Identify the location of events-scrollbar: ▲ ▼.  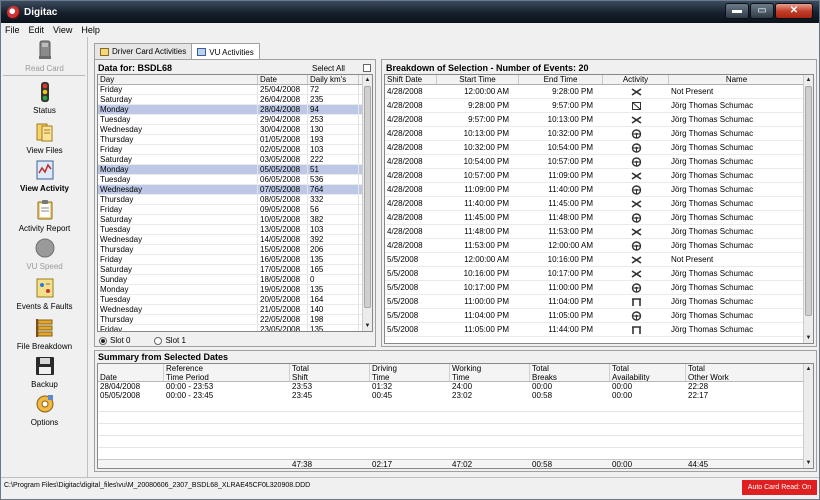
(808, 209).